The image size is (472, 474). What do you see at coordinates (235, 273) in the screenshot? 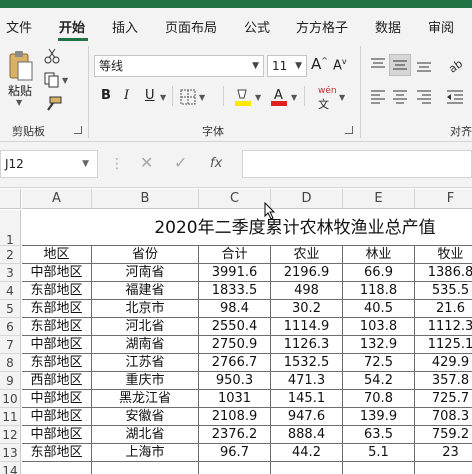
I see `data-cell: 3991.6` at bounding box center [235, 273].